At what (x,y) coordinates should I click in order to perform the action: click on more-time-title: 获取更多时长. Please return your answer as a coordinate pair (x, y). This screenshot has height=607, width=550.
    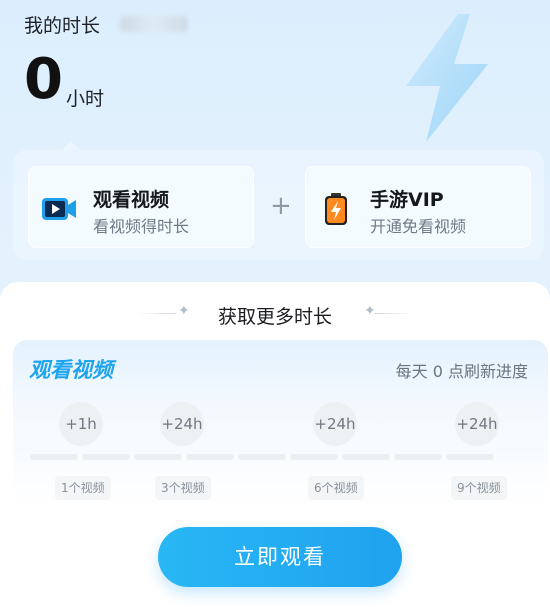
    Looking at the image, I should click on (274, 317).